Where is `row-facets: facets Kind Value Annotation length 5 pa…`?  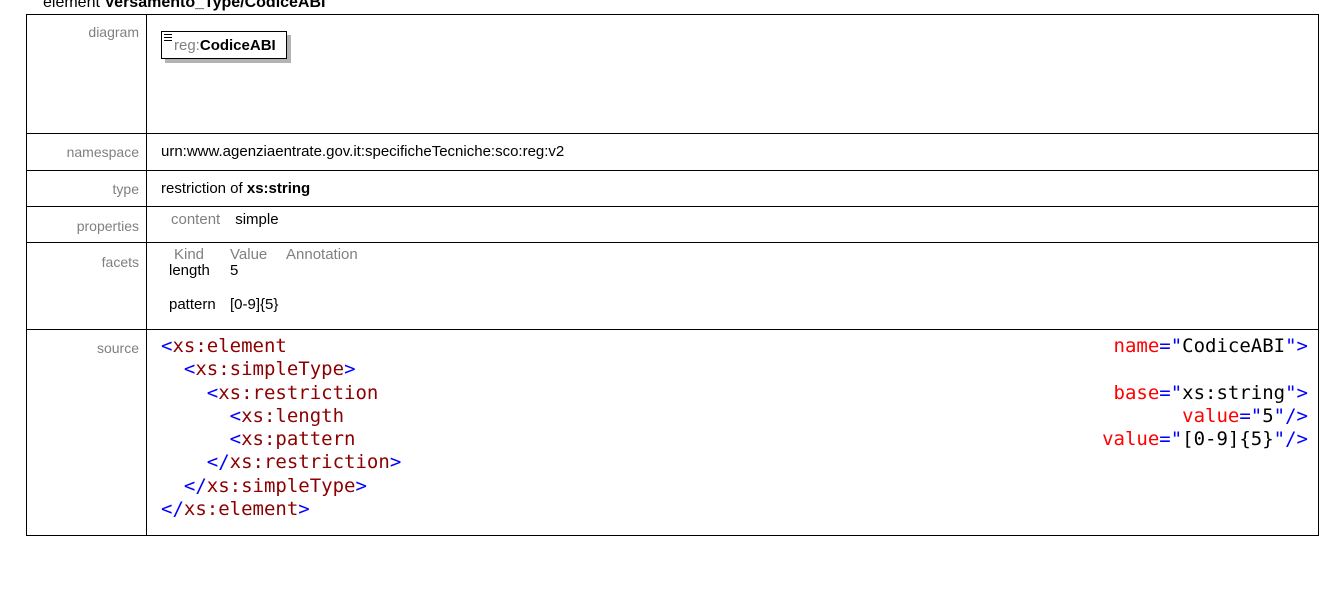
row-facets: facets Kind Value Annotation length 5 pa… is located at coordinates (672, 286).